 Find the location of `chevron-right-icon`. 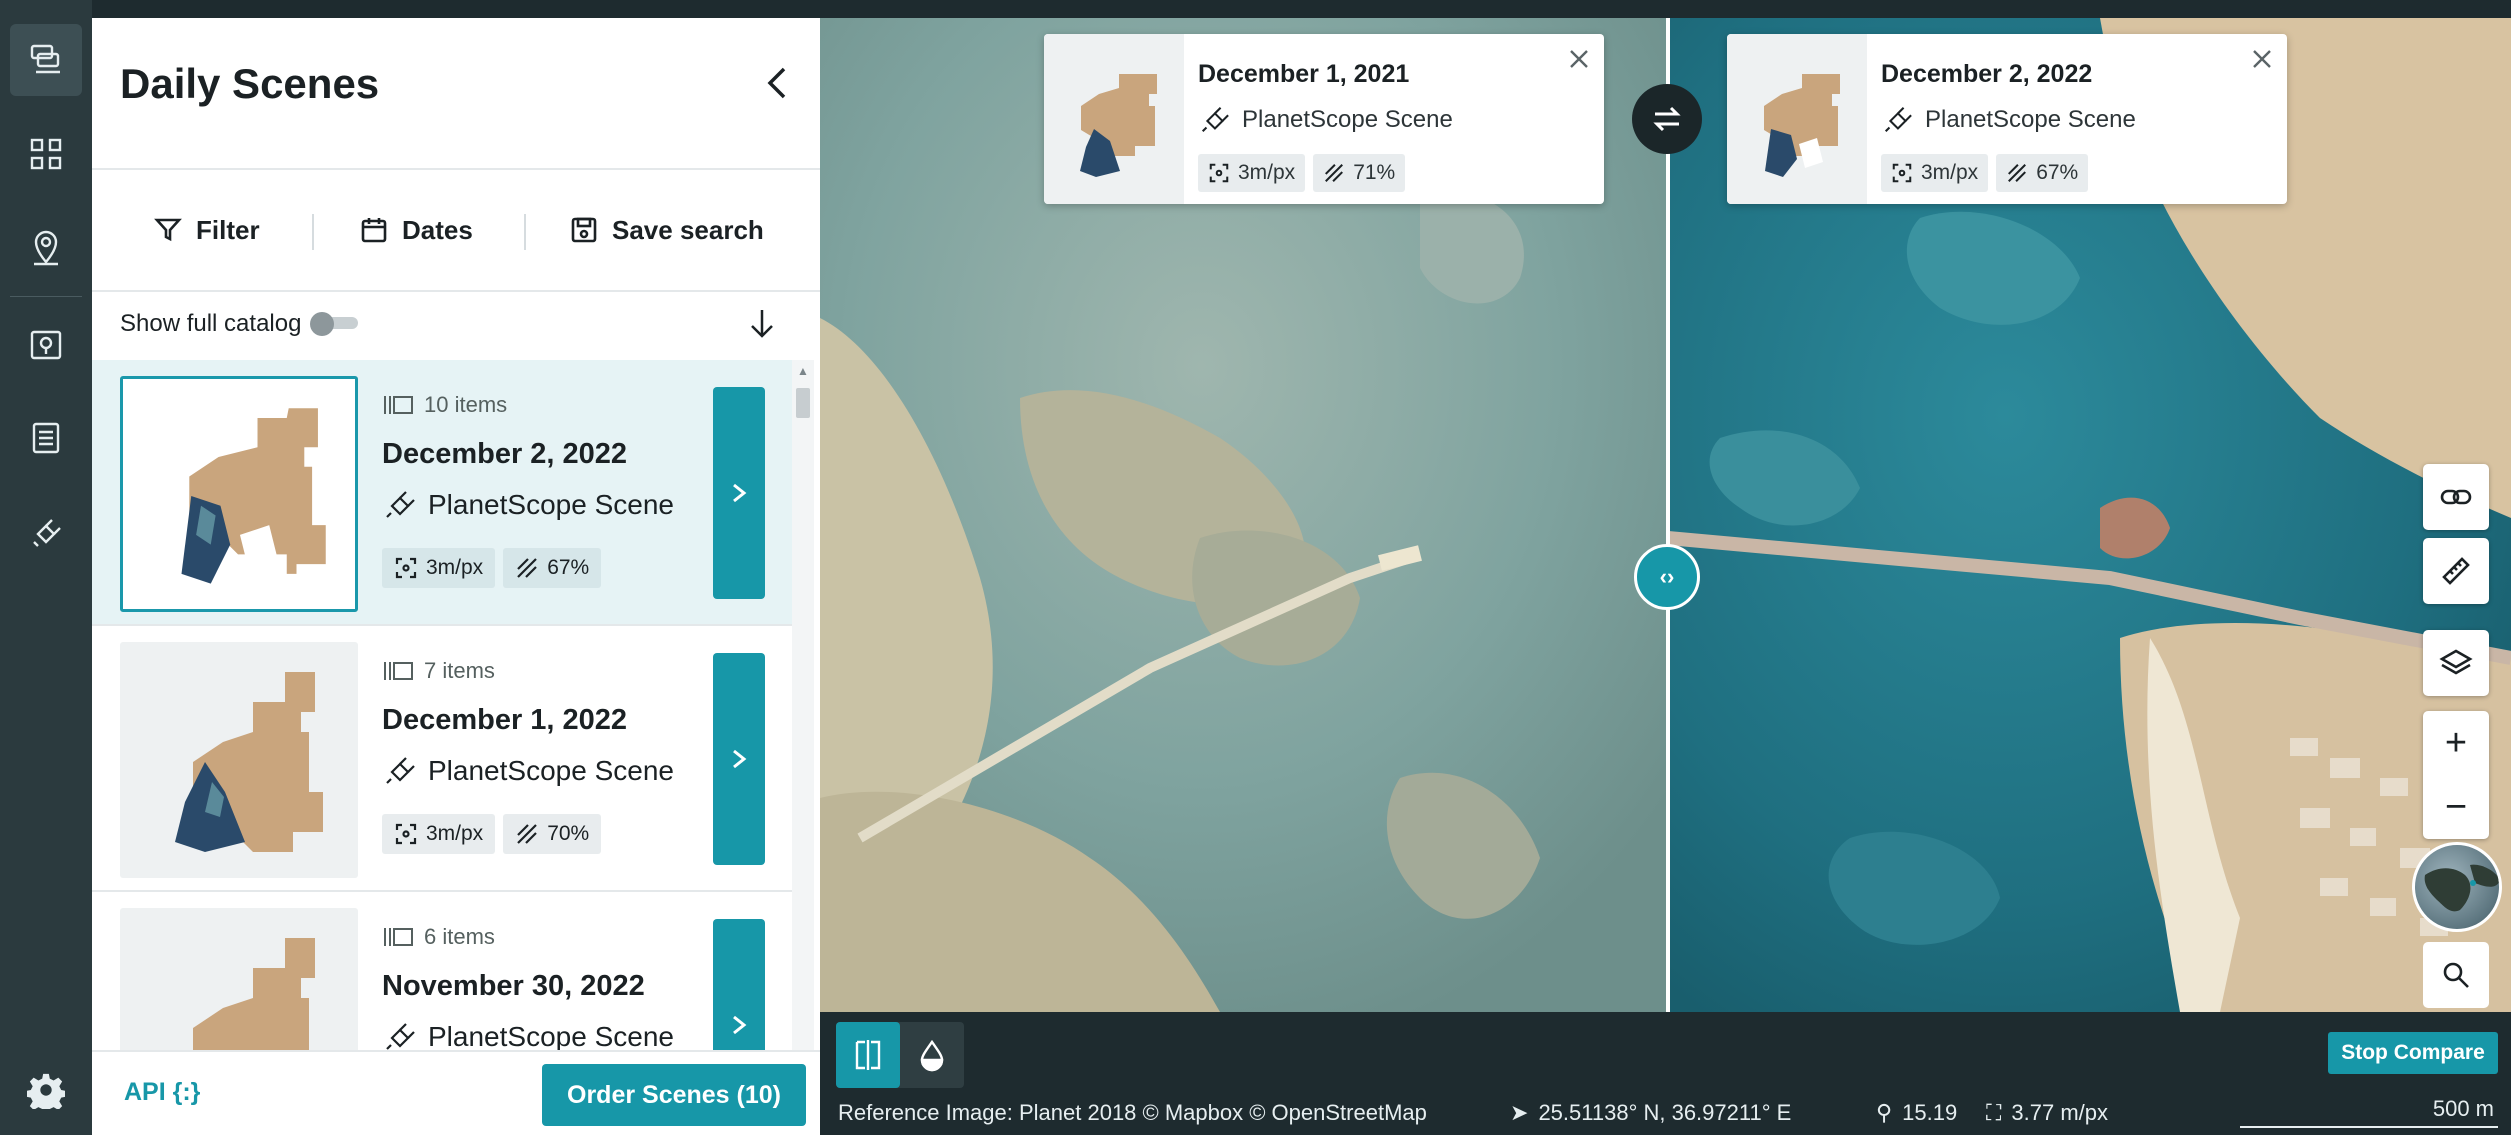

chevron-right-icon is located at coordinates (740, 759).